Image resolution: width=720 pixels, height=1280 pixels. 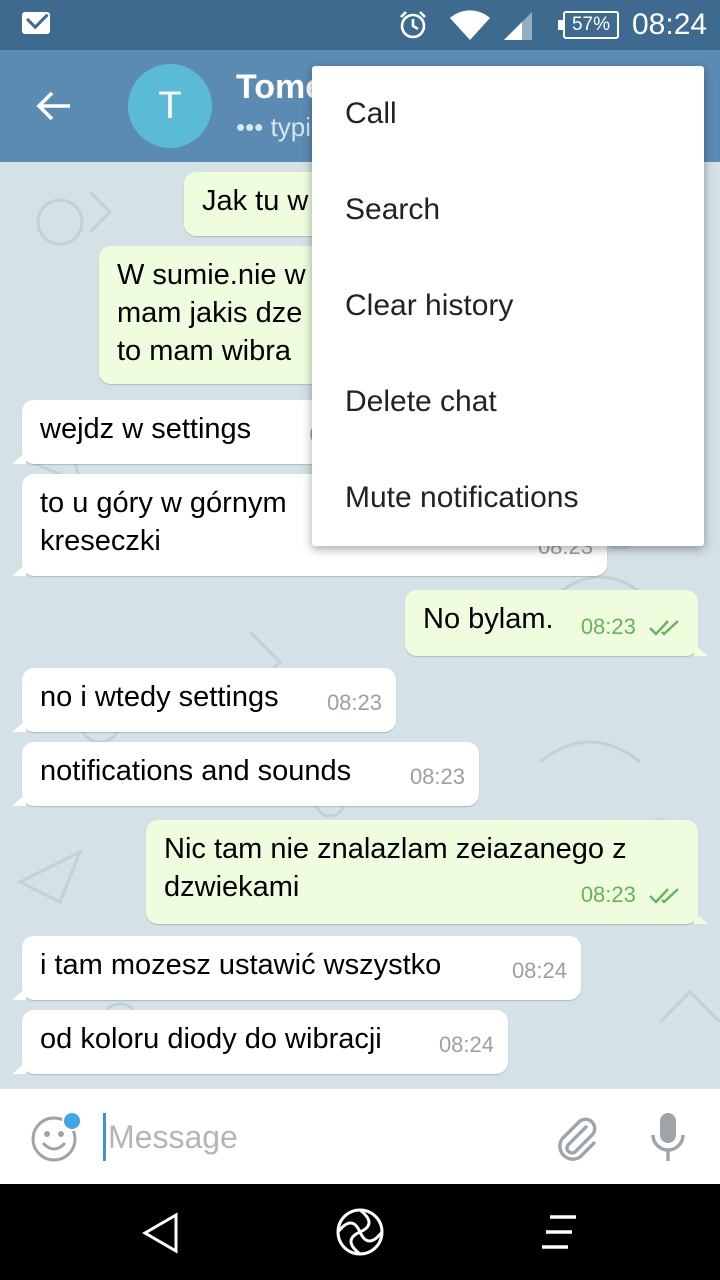 I want to click on back-arrow-icon, so click(x=54, y=106).